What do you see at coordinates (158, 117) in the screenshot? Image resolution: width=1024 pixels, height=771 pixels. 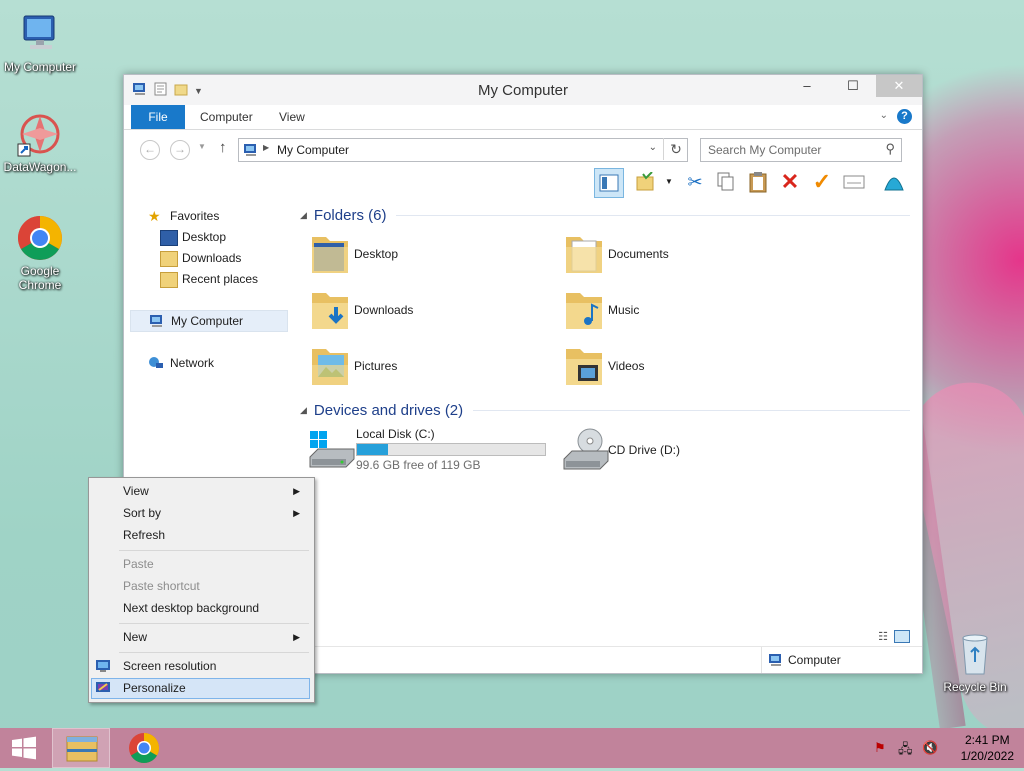 I see `tab-file: File` at bounding box center [158, 117].